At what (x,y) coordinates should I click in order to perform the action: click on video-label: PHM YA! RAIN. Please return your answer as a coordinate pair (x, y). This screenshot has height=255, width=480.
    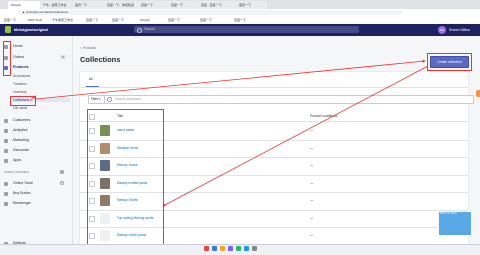
    Looking at the image, I should click on (448, 213).